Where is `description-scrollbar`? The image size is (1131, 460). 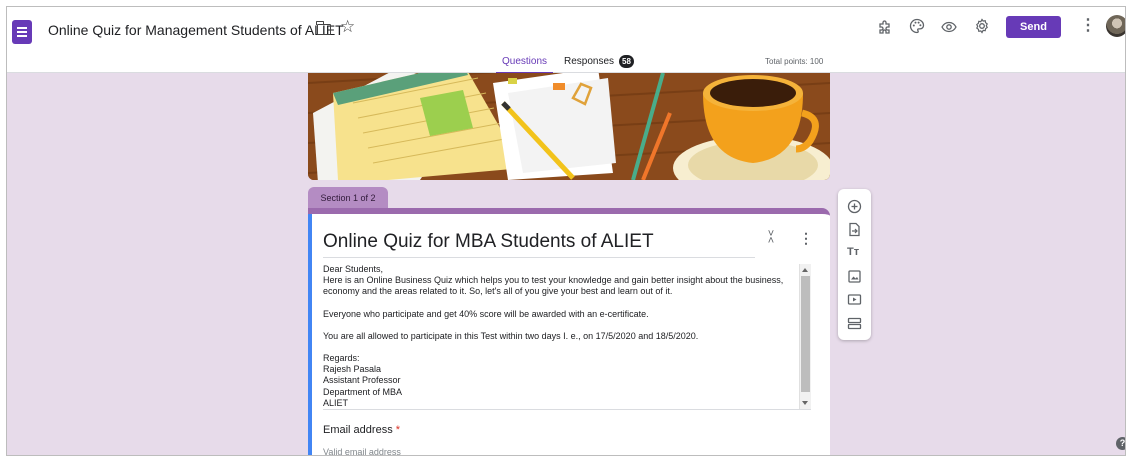
description-scrollbar is located at coordinates (805, 336).